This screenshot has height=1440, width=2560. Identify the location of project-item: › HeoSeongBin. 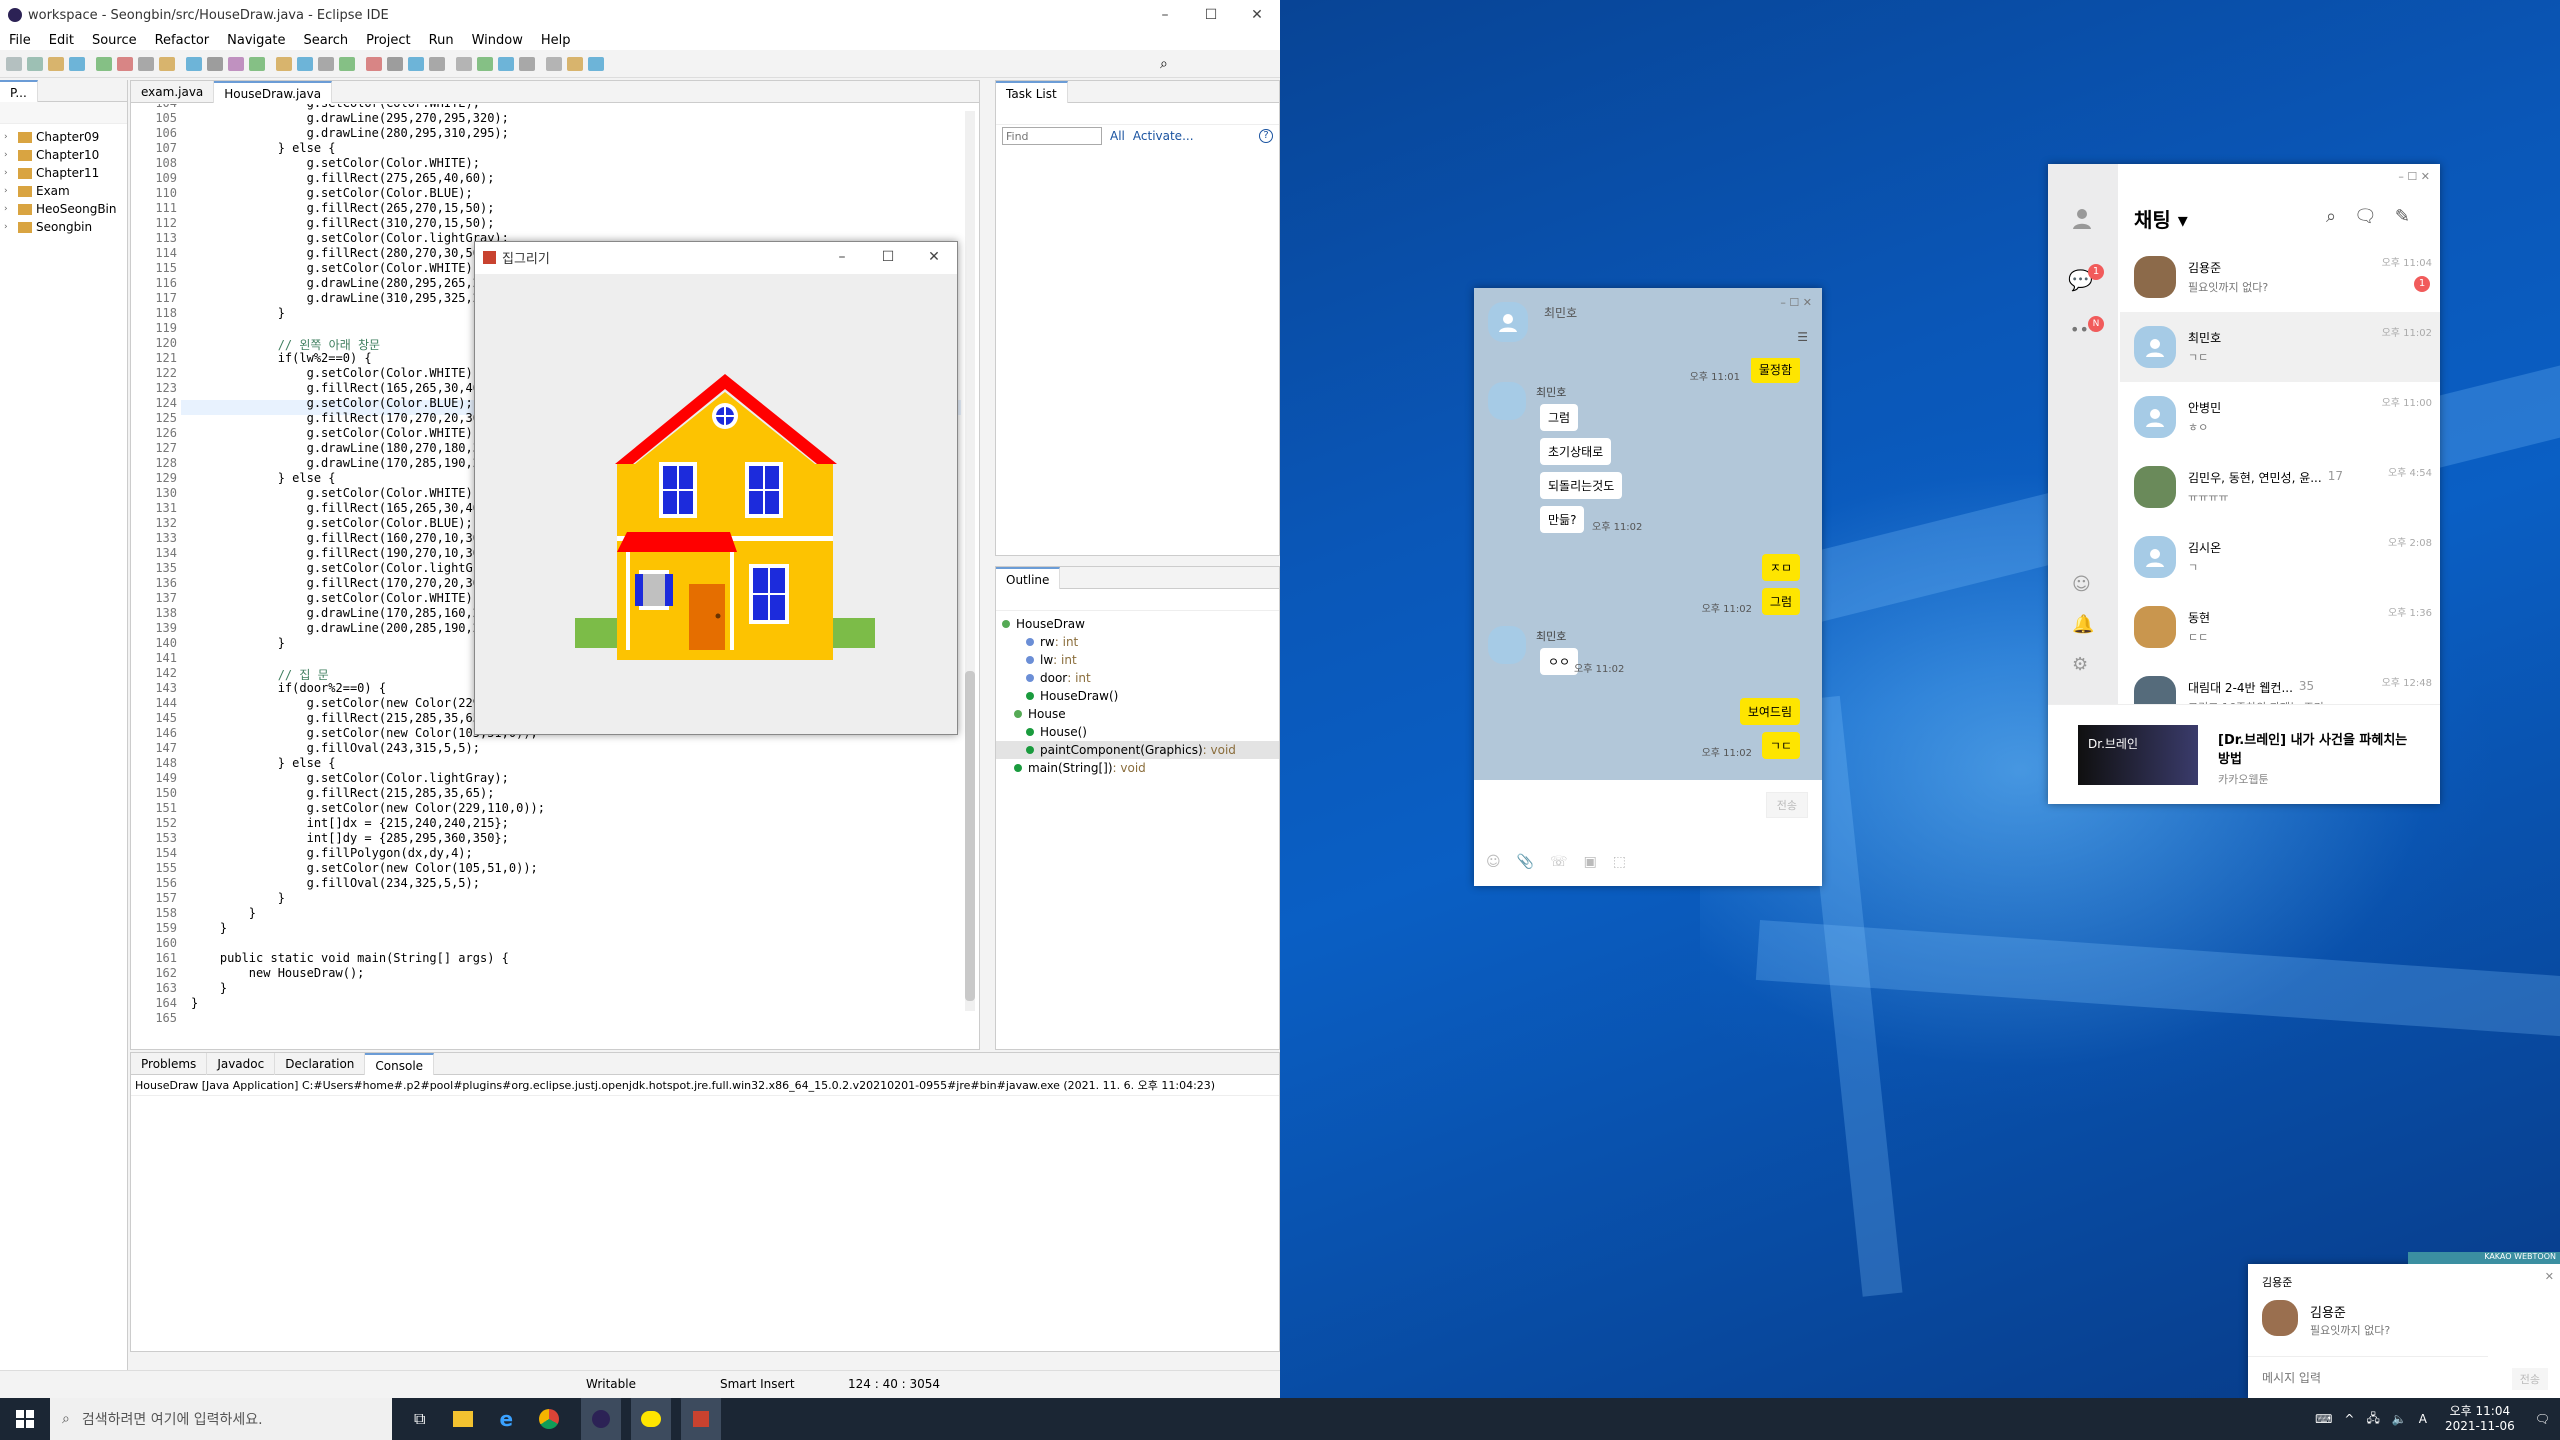
(63, 209).